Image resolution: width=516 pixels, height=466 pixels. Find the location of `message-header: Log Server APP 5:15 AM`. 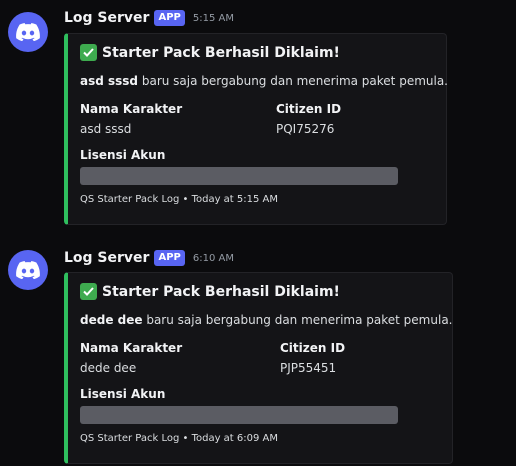

message-header: Log Server APP 5:15 AM is located at coordinates (149, 18).